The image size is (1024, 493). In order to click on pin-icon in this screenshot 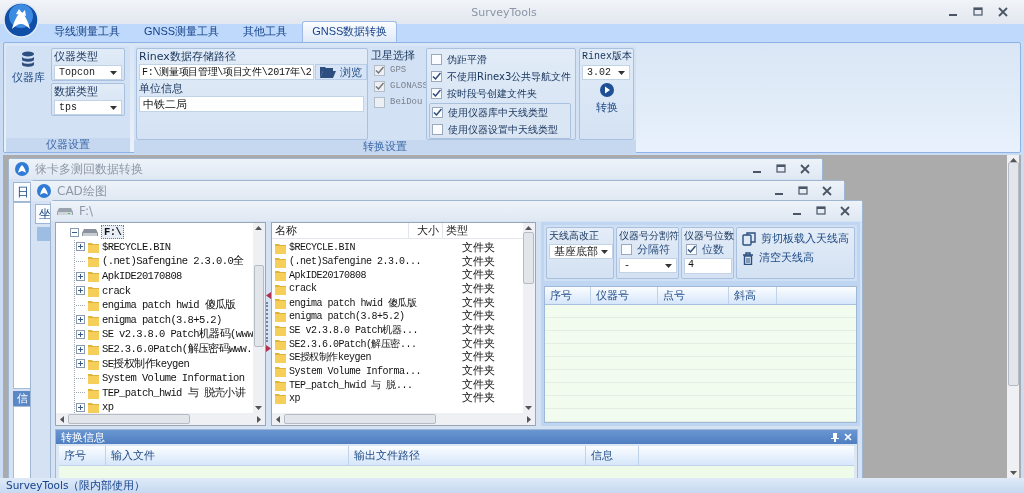, I will do `click(835, 437)`.